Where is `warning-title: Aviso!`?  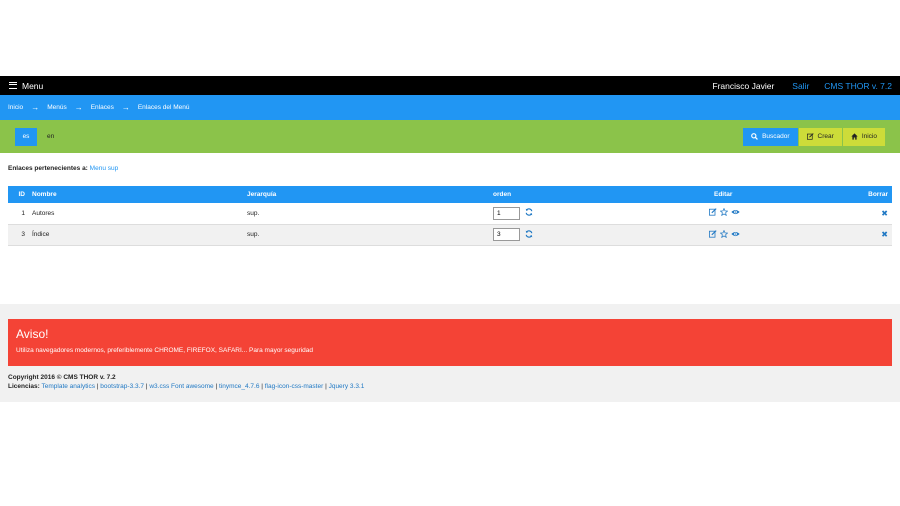 warning-title: Aviso! is located at coordinates (32, 334).